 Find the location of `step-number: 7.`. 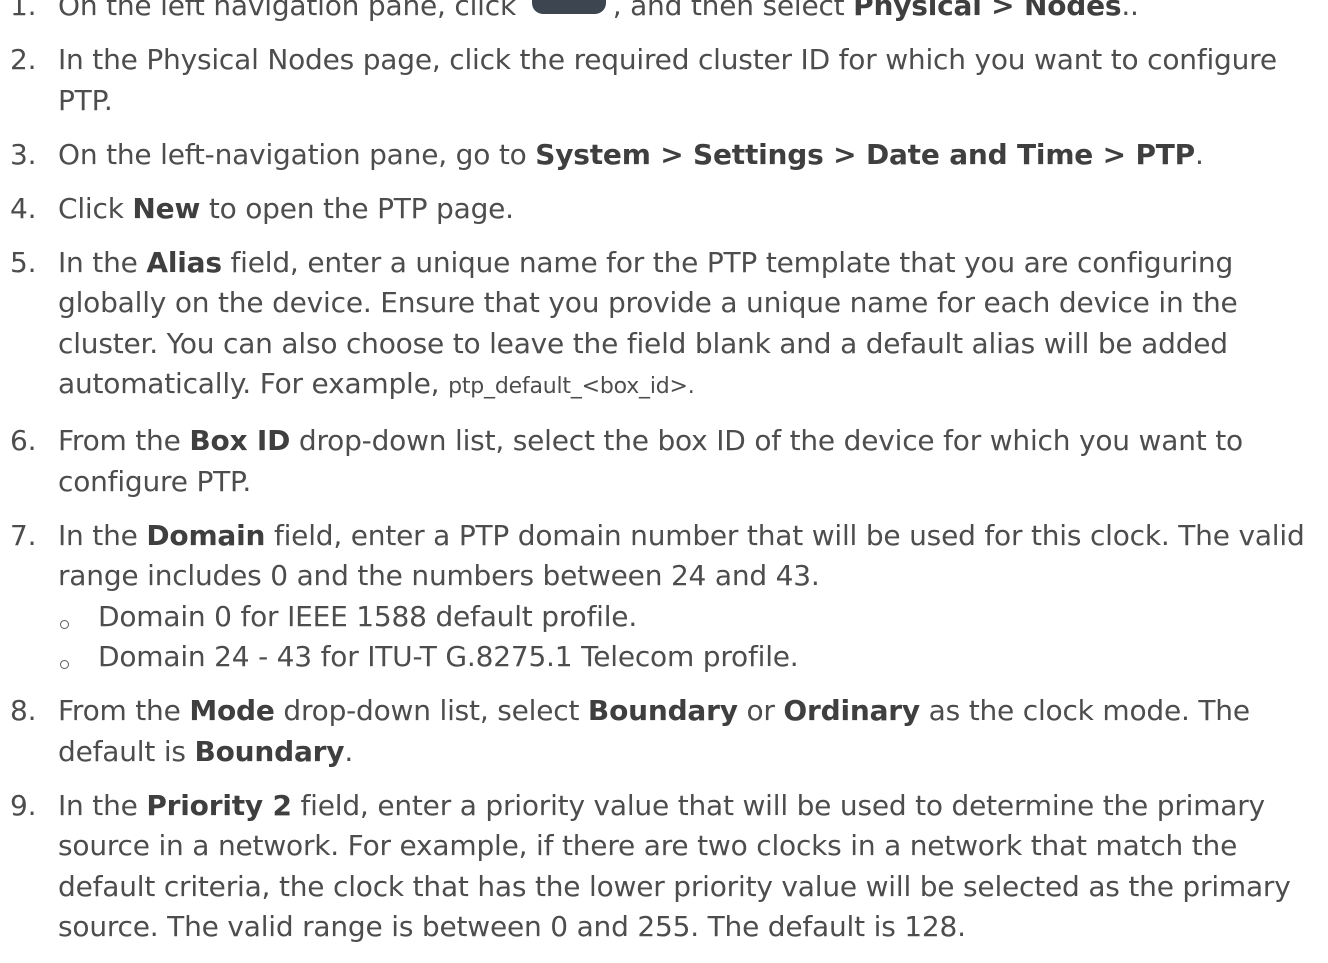

step-number: 7. is located at coordinates (23, 535).